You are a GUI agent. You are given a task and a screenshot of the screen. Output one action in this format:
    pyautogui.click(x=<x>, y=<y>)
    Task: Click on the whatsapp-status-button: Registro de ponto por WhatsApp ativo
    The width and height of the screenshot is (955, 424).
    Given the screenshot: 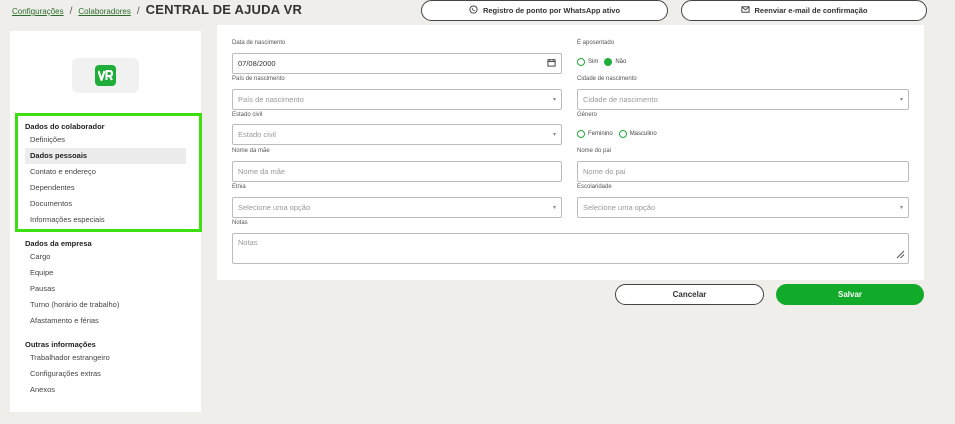 What is the action you would take?
    pyautogui.click(x=544, y=10)
    